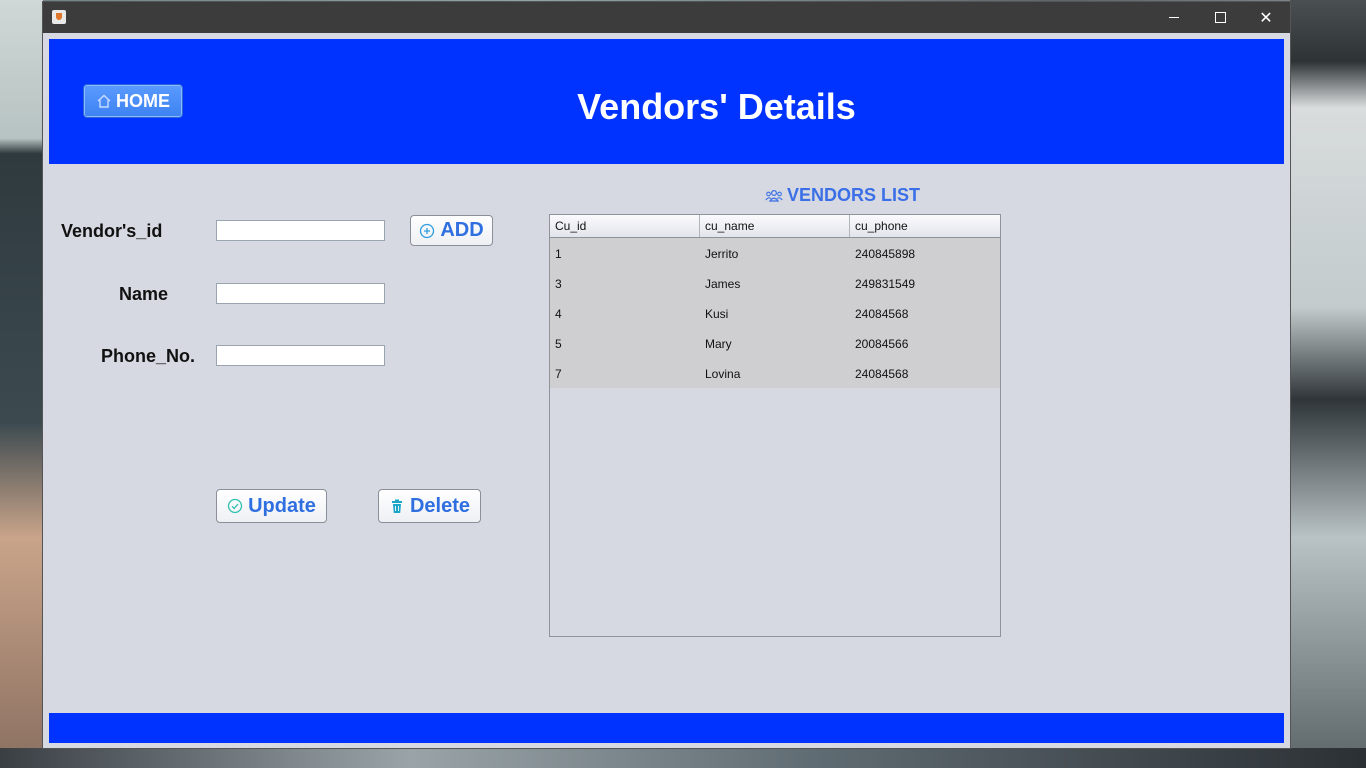 This screenshot has width=1366, height=768. Describe the element at coordinates (558, 314) in the screenshot. I see `cell-cu-id: 4` at that location.